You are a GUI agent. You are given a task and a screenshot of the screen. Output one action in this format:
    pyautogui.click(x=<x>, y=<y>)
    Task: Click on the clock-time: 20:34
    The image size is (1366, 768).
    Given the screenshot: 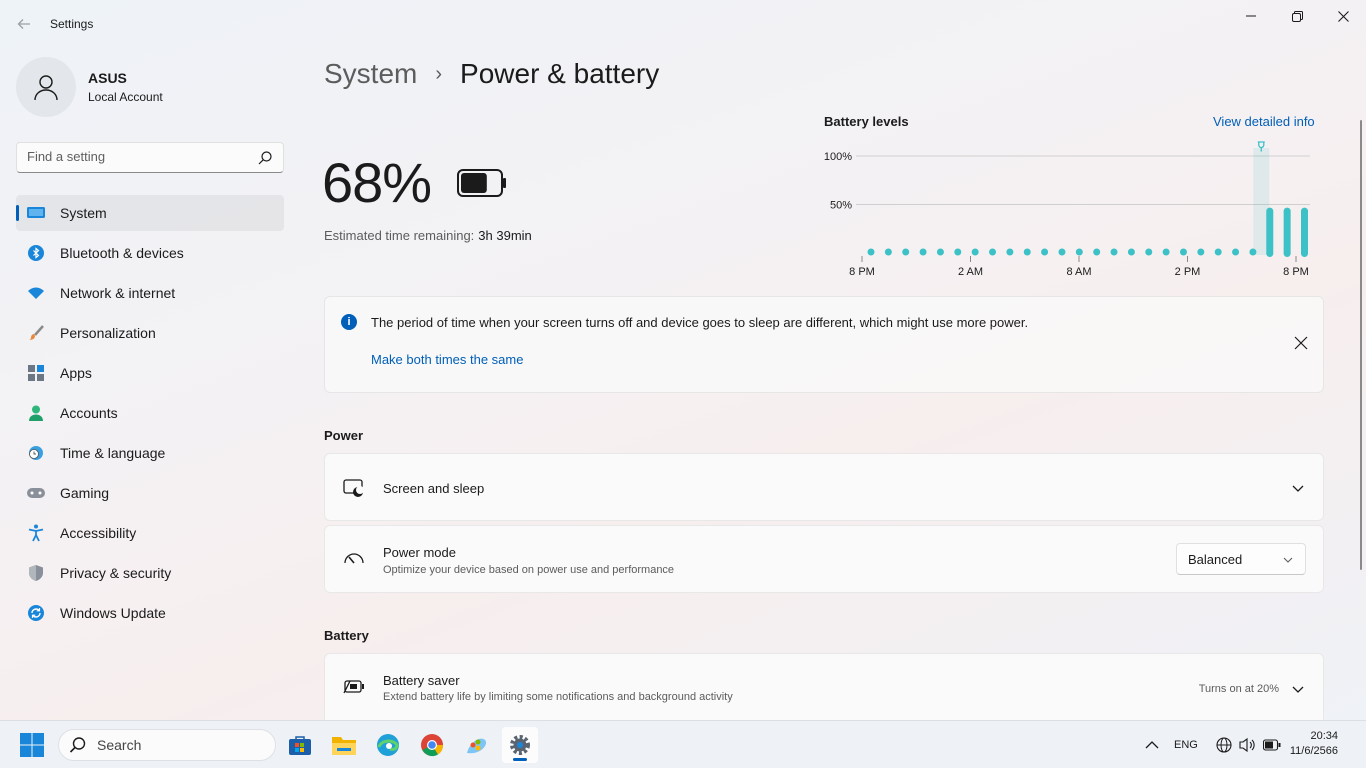 What is the action you would take?
    pyautogui.click(x=1324, y=736)
    